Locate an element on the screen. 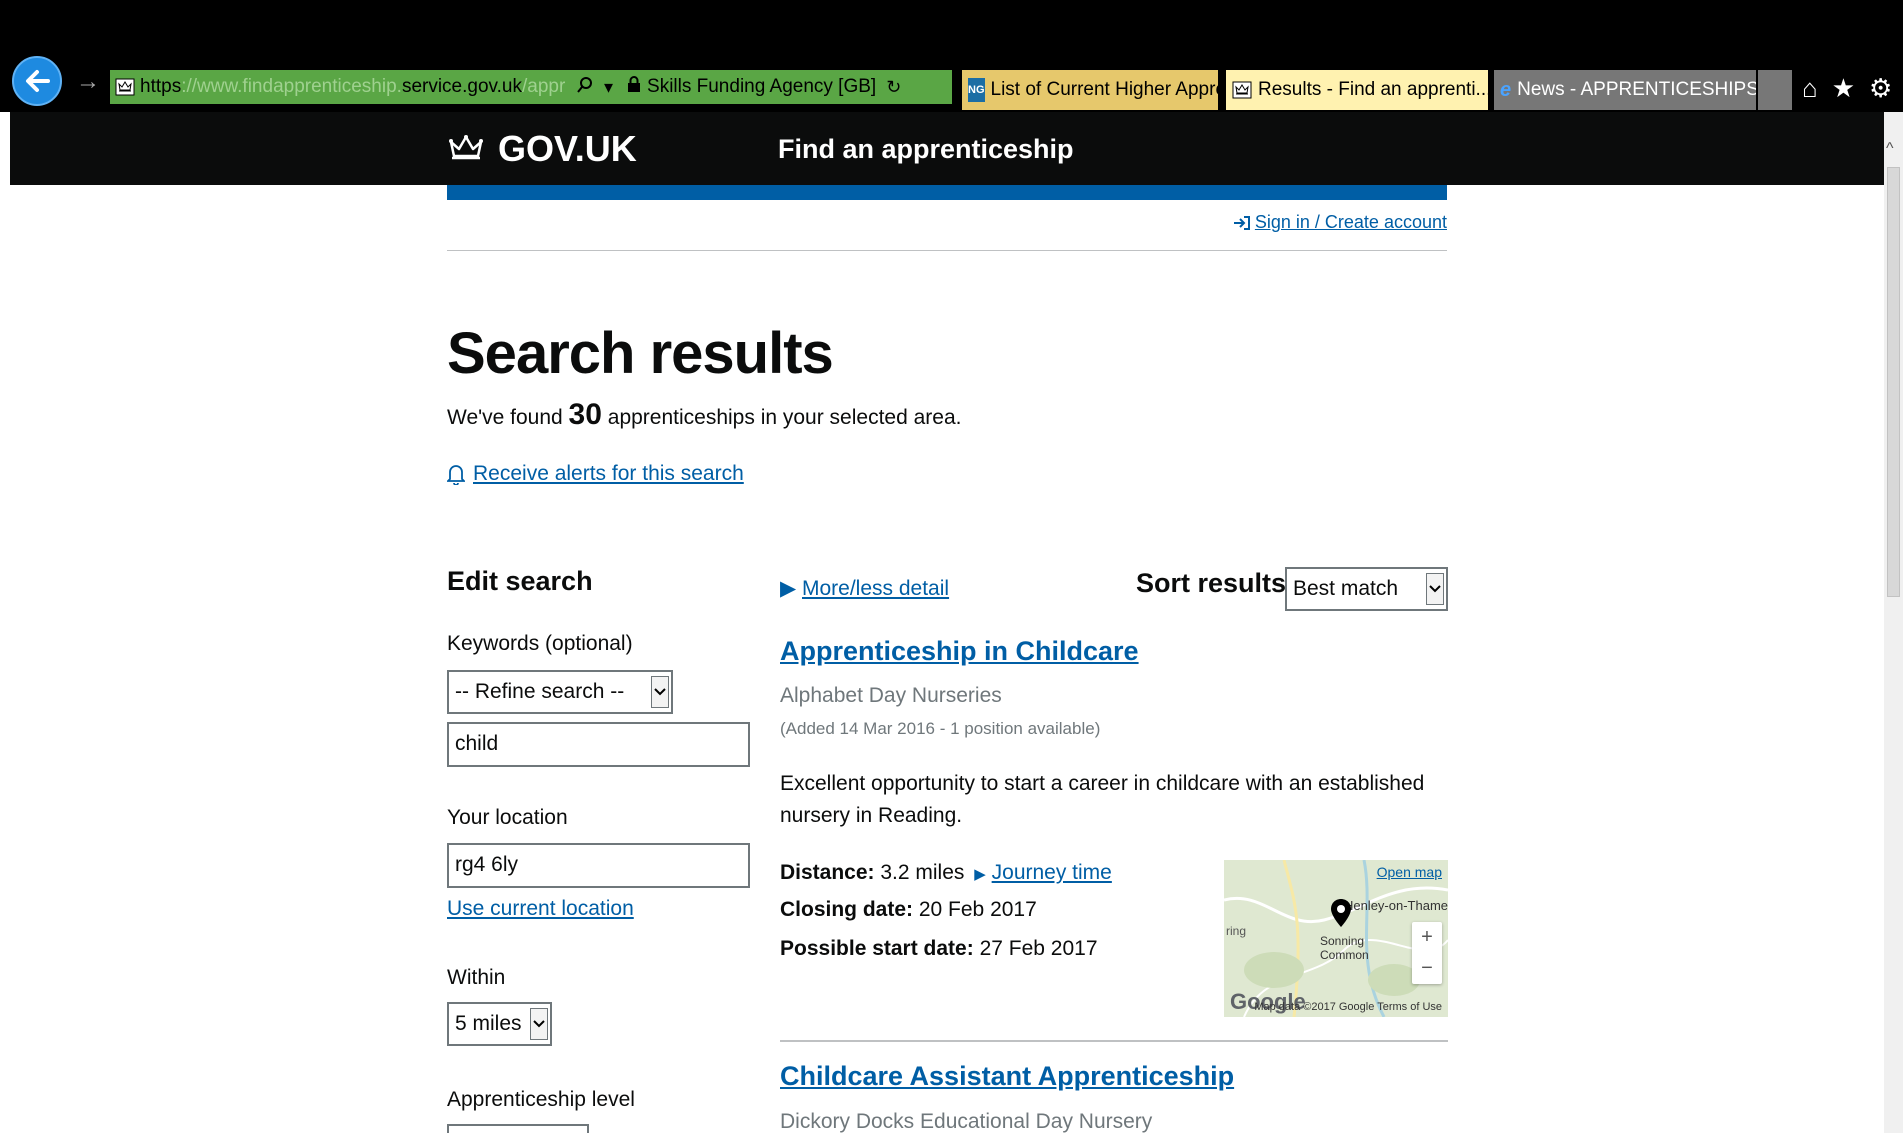 The image size is (1903, 1133). govuk-logo: GOV.UK is located at coordinates (542, 149).